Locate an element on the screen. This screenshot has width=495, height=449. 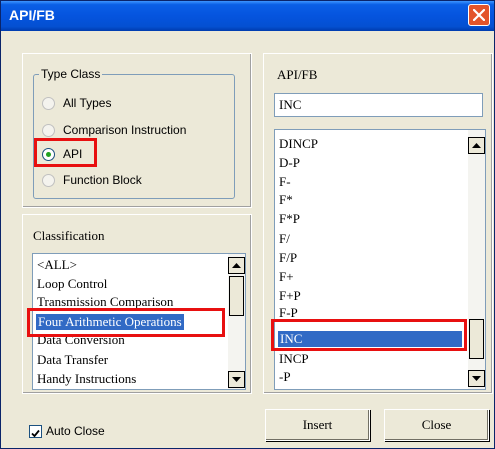
checkmark-icon is located at coordinates (35, 433).